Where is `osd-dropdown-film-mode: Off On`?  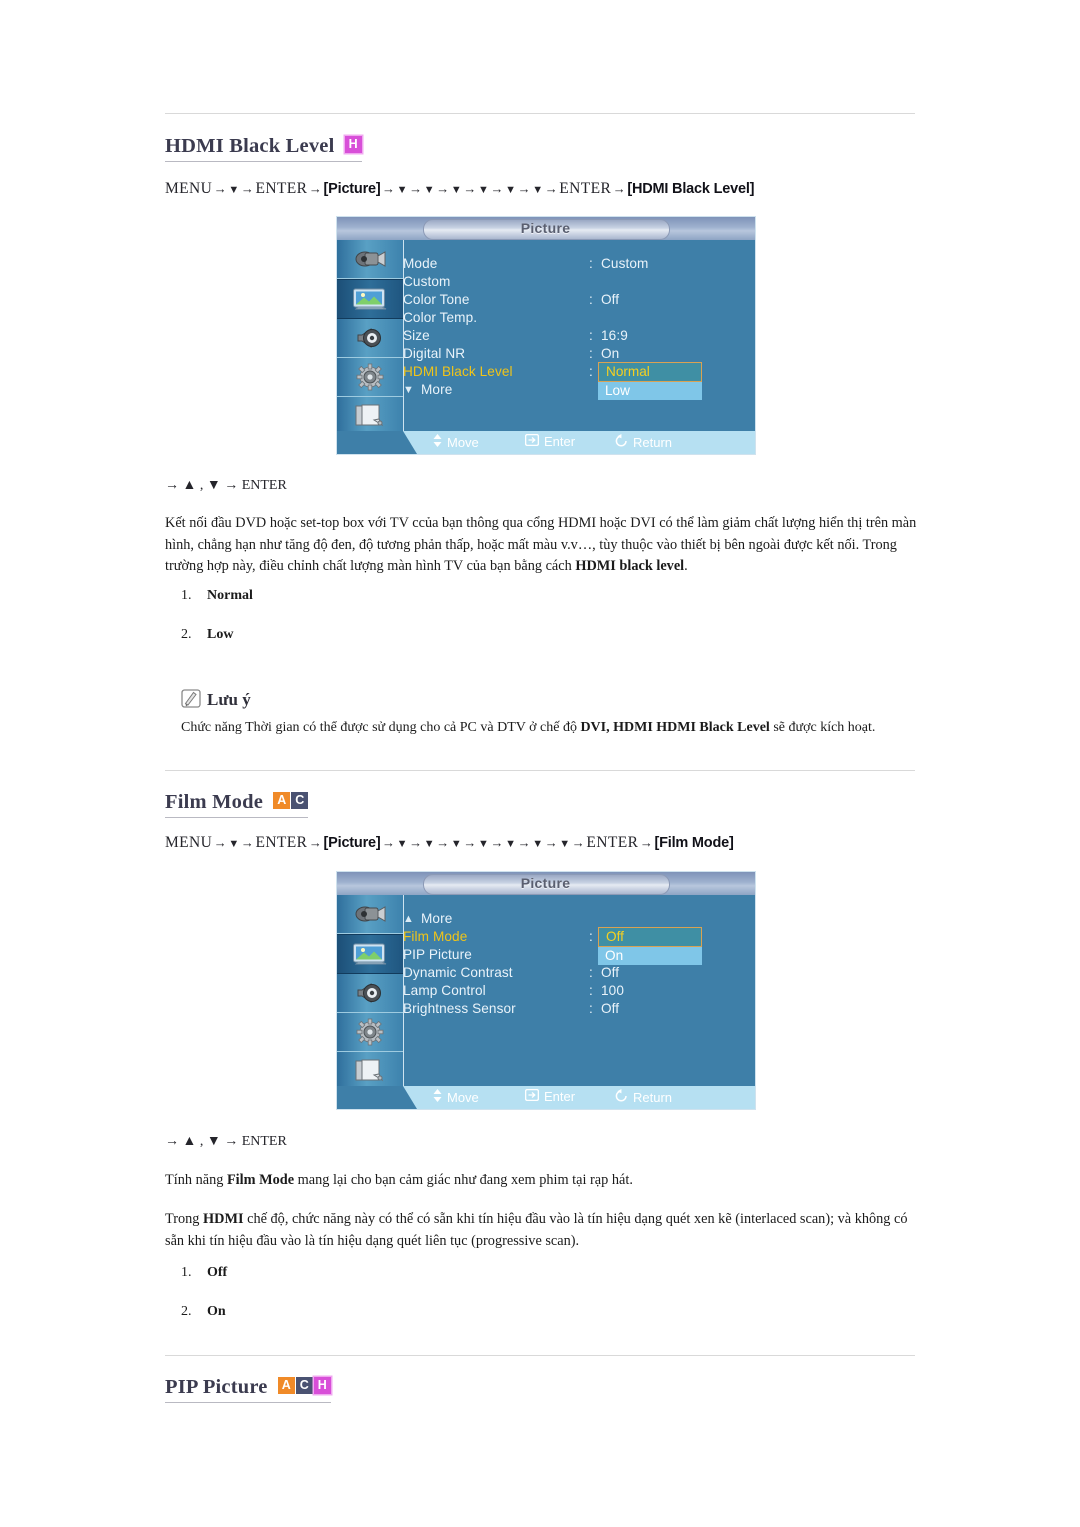 osd-dropdown-film-mode: Off On is located at coordinates (650, 946).